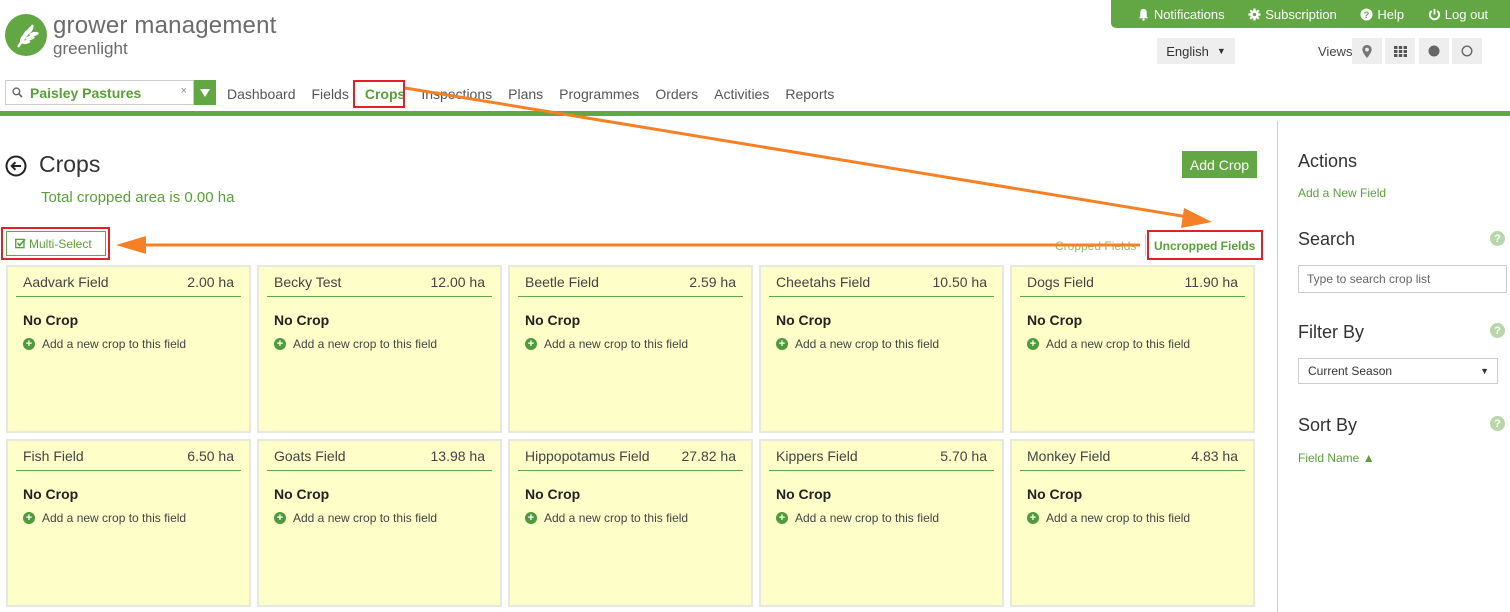  What do you see at coordinates (1292, 14) in the screenshot?
I see `subscription-link: Subscription` at bounding box center [1292, 14].